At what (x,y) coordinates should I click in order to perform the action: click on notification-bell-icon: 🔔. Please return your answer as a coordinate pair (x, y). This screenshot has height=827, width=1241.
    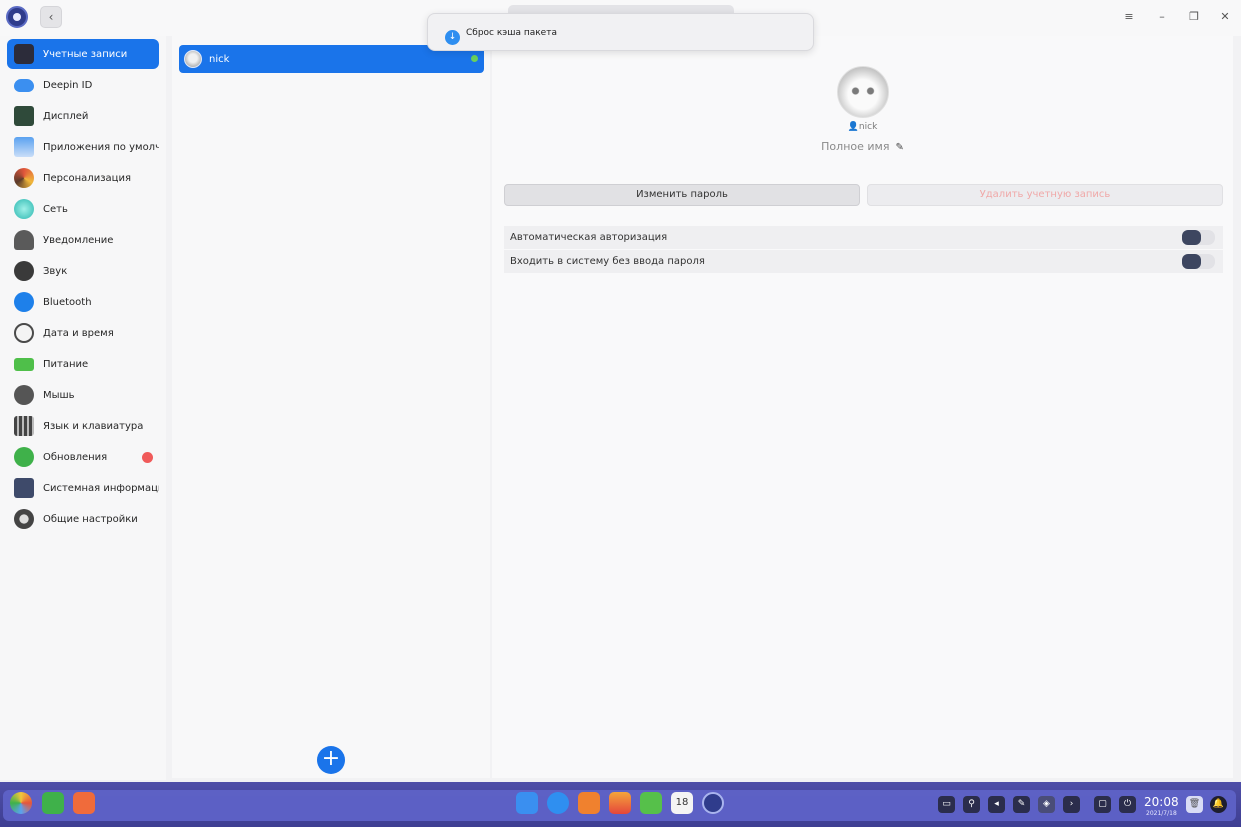
    Looking at the image, I should click on (1218, 804).